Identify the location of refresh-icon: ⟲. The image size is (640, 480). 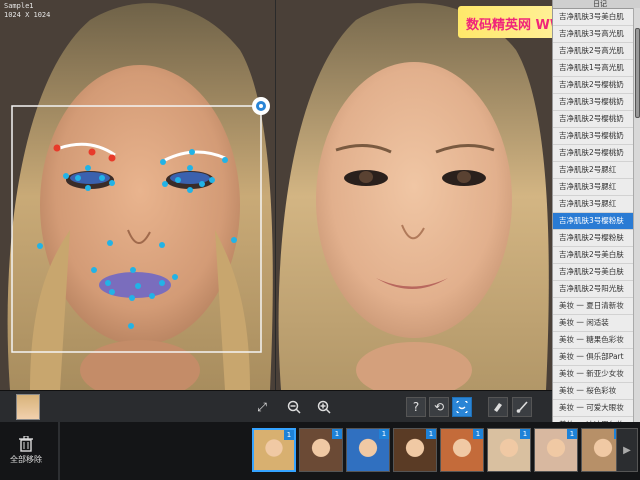
(439, 407).